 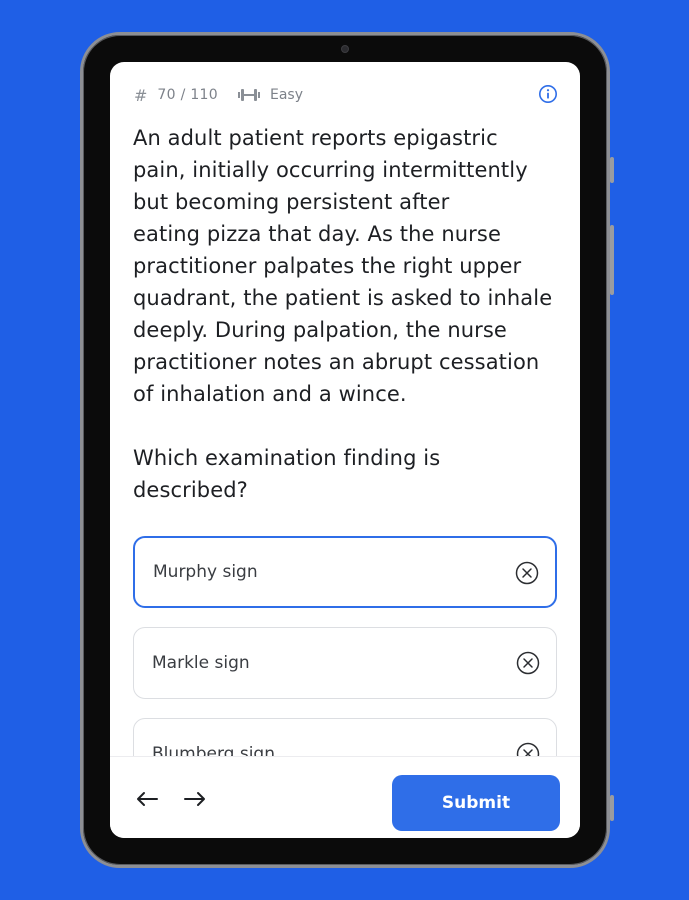 What do you see at coordinates (476, 803) in the screenshot?
I see `submit-button: Submit` at bounding box center [476, 803].